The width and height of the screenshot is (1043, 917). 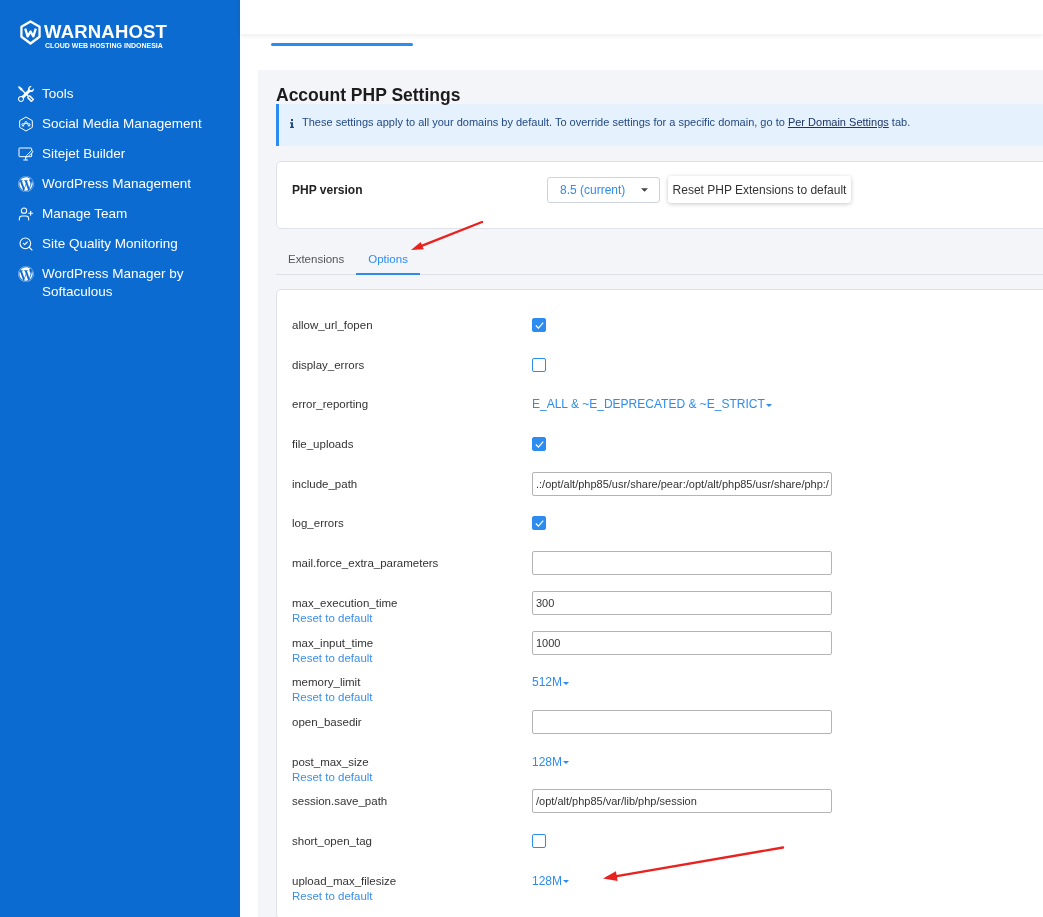 I want to click on option-label: memory_limit, so click(x=326, y=682).